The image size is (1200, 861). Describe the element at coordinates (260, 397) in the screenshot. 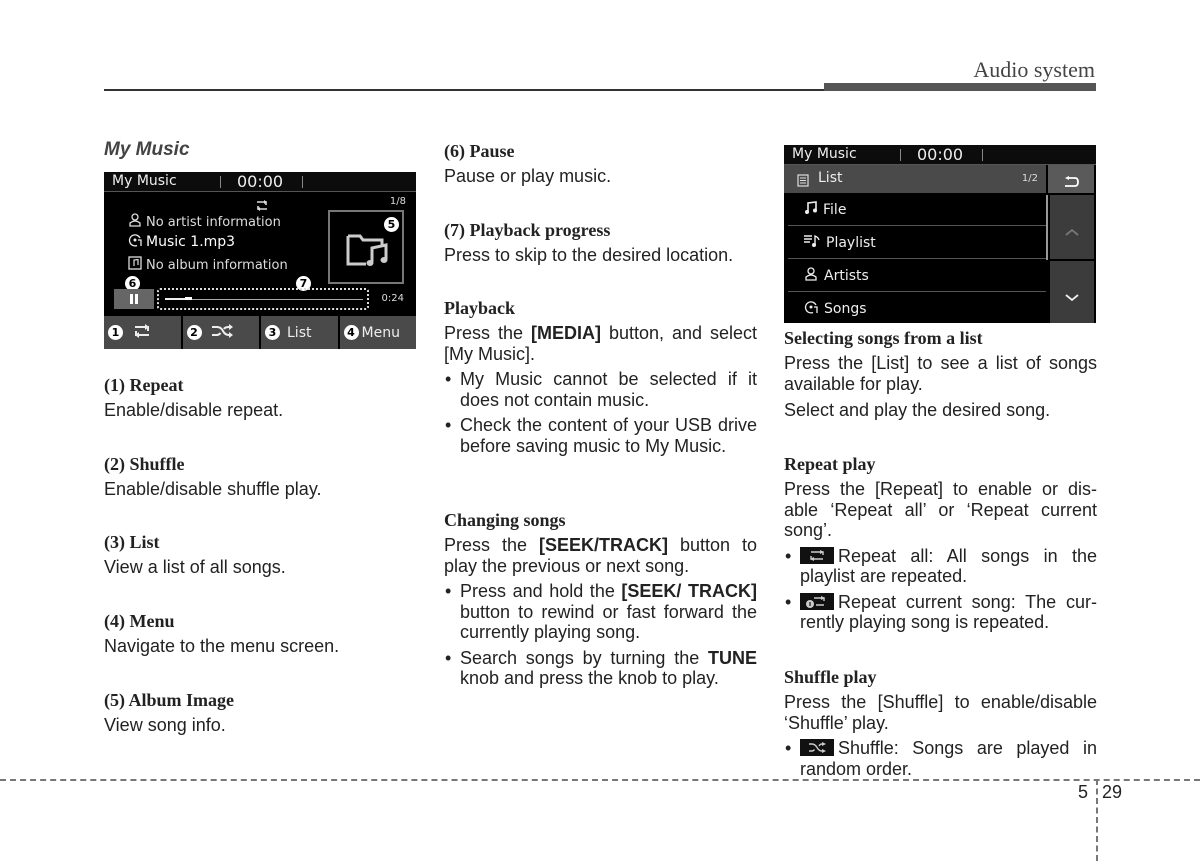

I see `item-repeat: (1) Repeat Enable/disable repeat.` at that location.